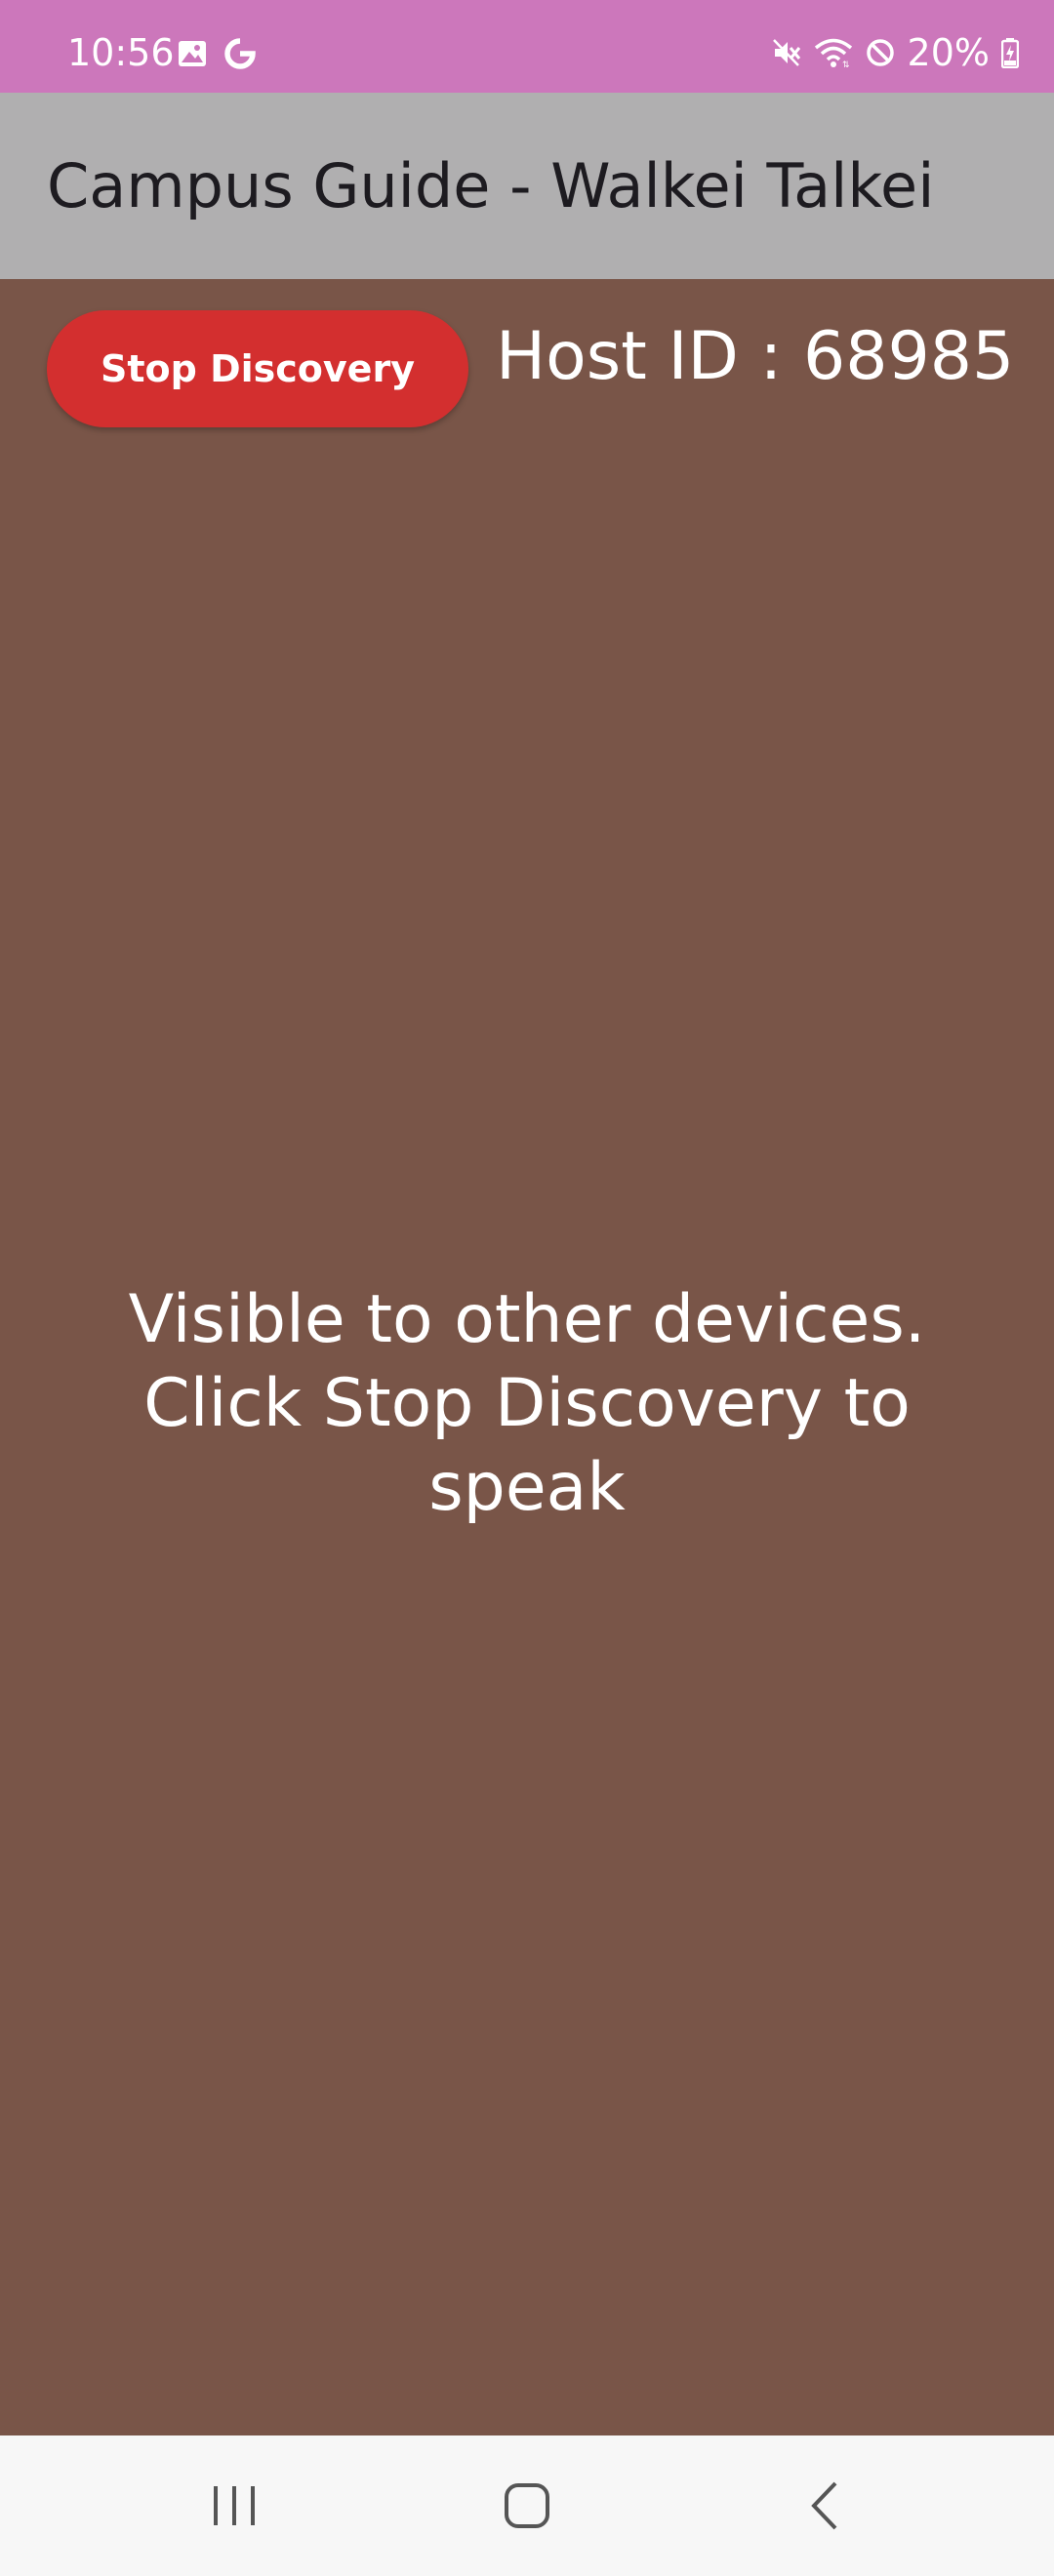 Image resolution: width=1054 pixels, height=2576 pixels. What do you see at coordinates (786, 52) in the screenshot?
I see `mute-icon` at bounding box center [786, 52].